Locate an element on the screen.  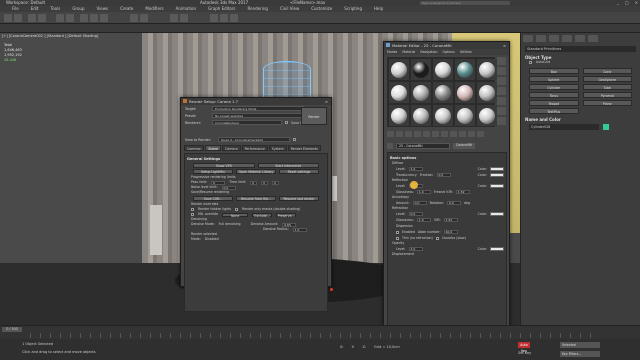
autogrid-checkbox is located at coordinates (530, 62).